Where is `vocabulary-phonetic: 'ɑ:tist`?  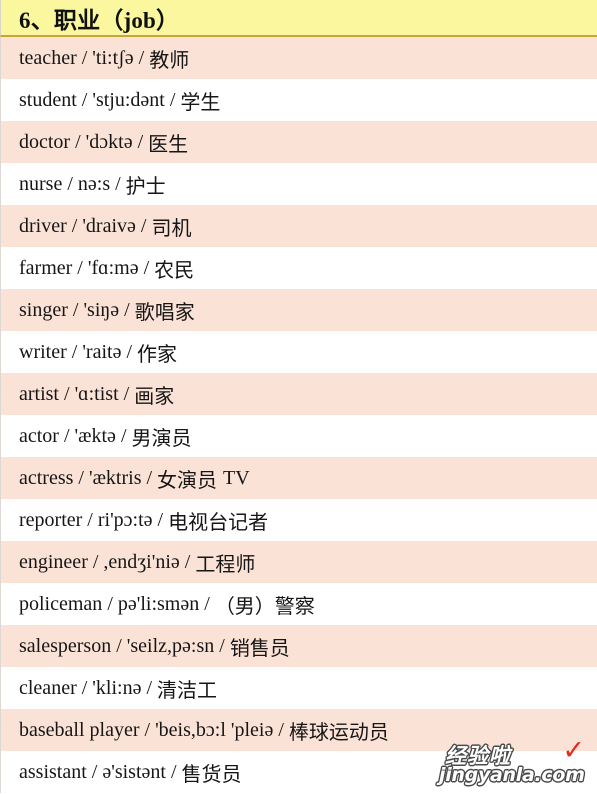 vocabulary-phonetic: 'ɑ:tist is located at coordinates (96, 393).